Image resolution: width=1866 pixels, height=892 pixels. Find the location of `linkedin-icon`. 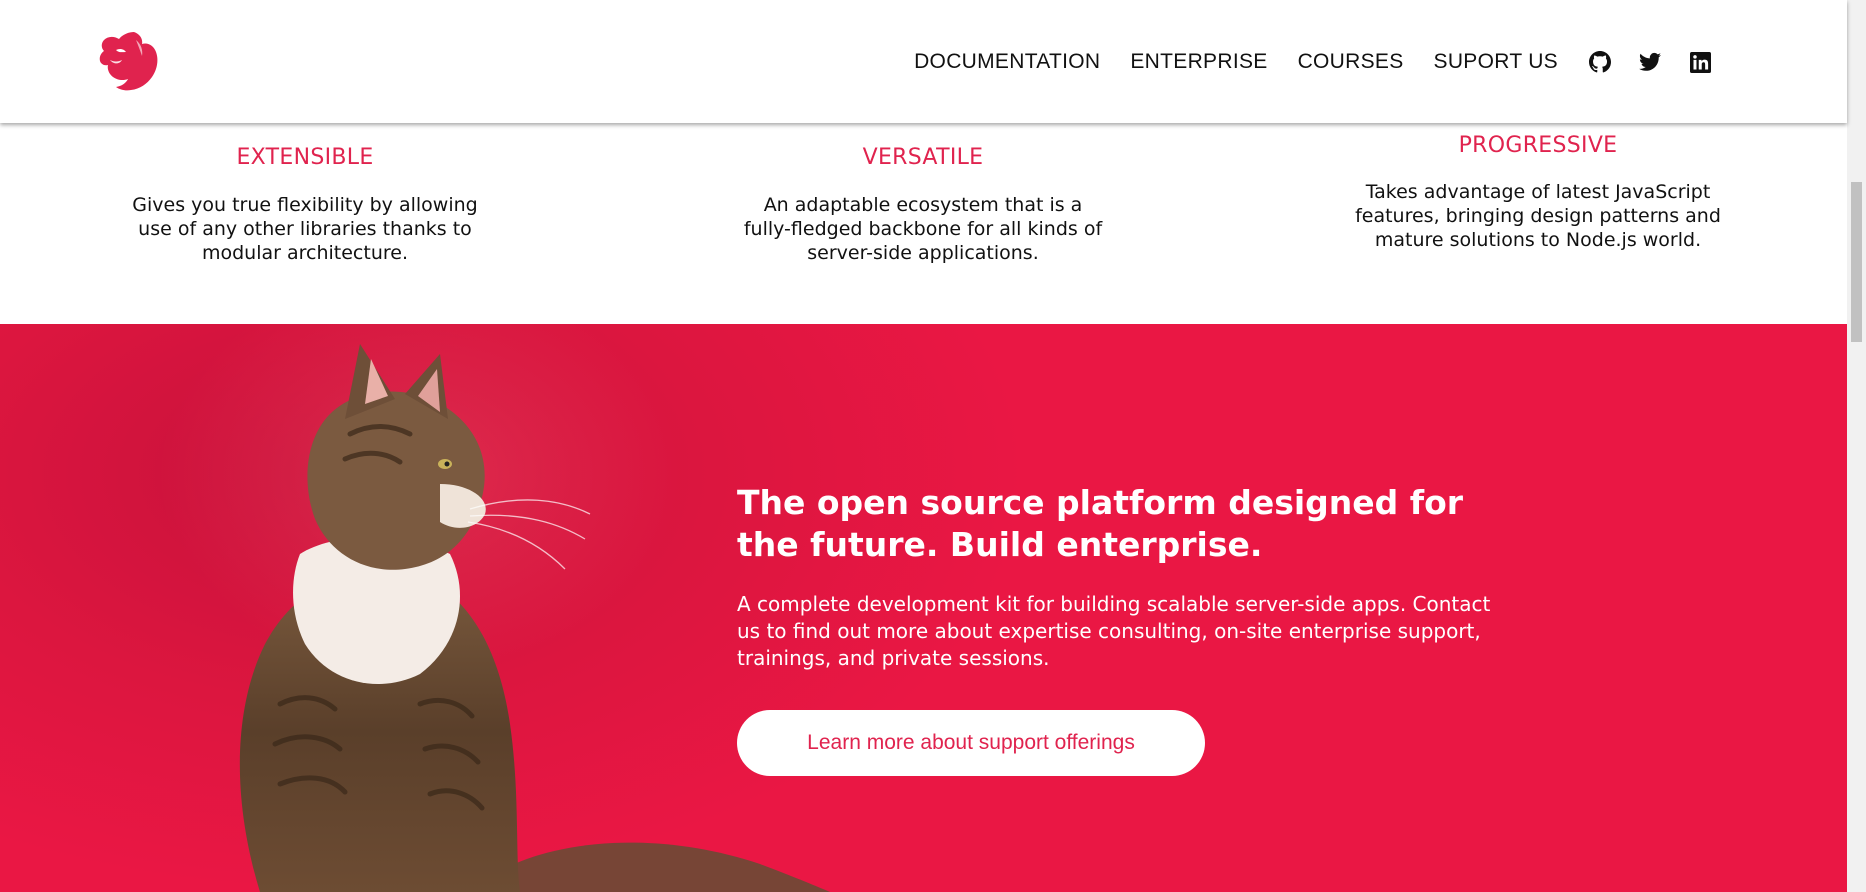

linkedin-icon is located at coordinates (1700, 62).